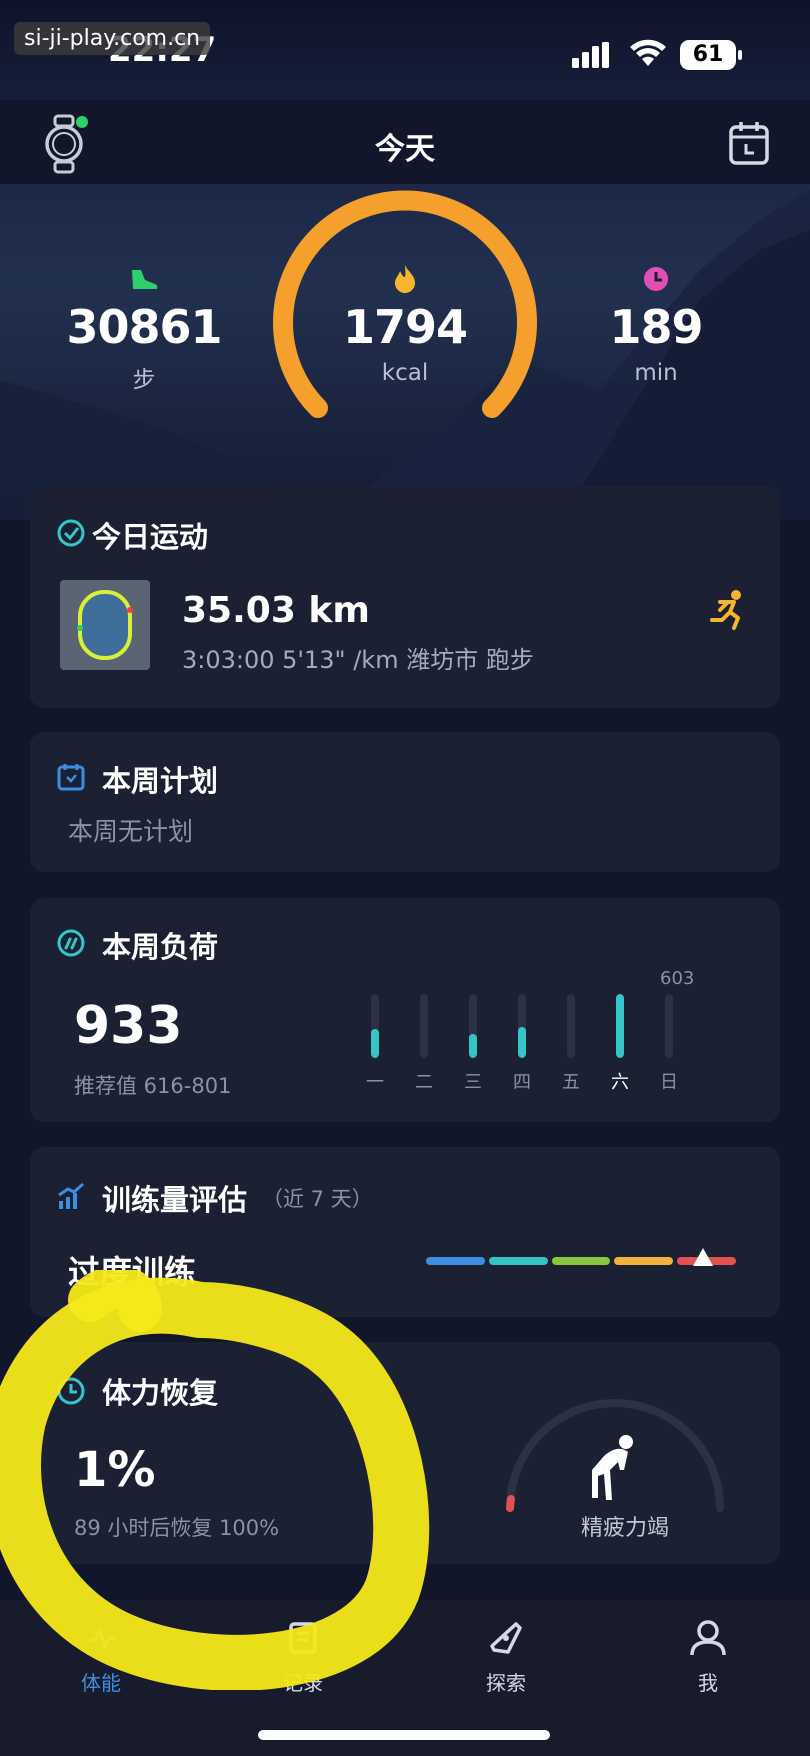  Describe the element at coordinates (405, 802) in the screenshot. I see `weekly-plan-card: 本周计划 本周无计划` at that location.